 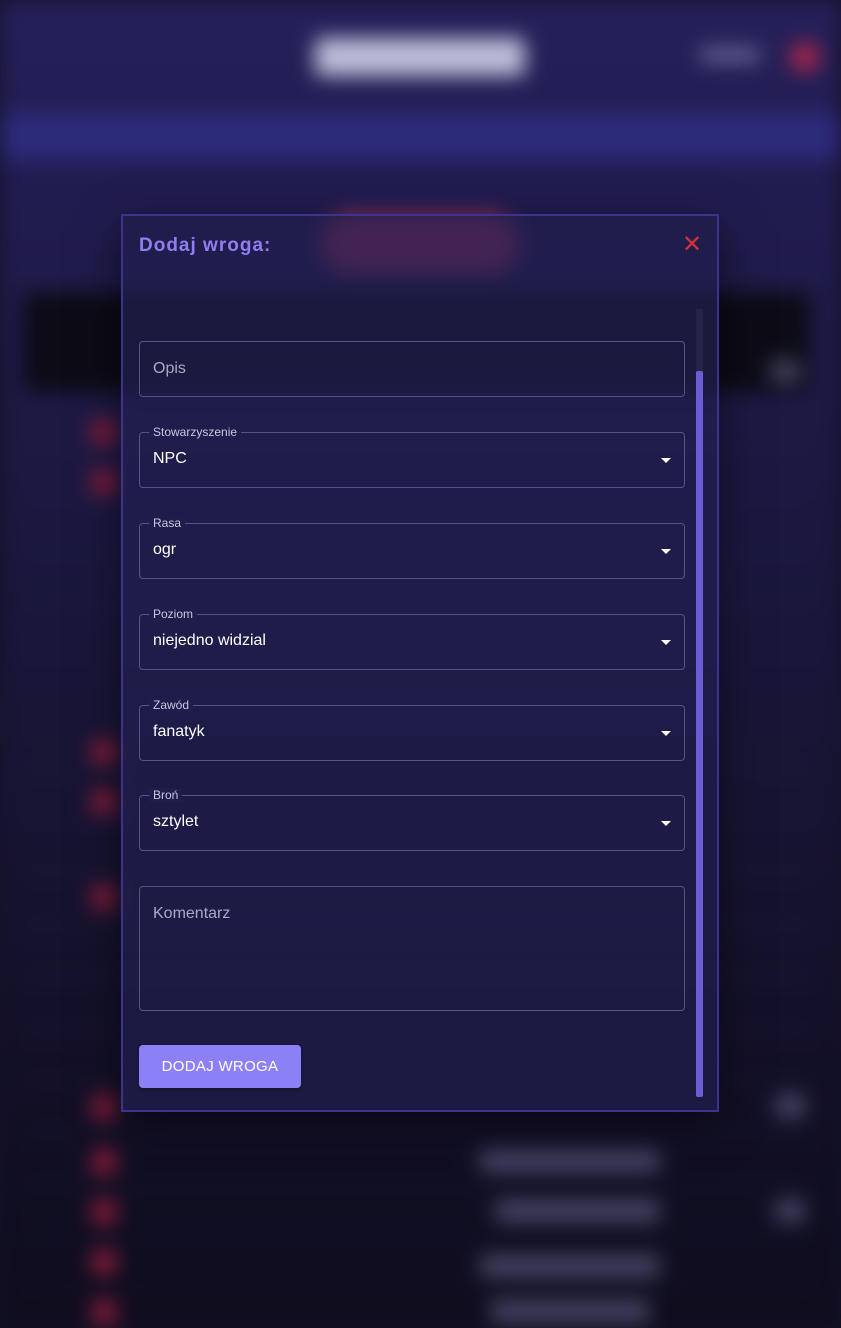 I want to click on poziom-value: niejedno widzial, so click(x=209, y=640).